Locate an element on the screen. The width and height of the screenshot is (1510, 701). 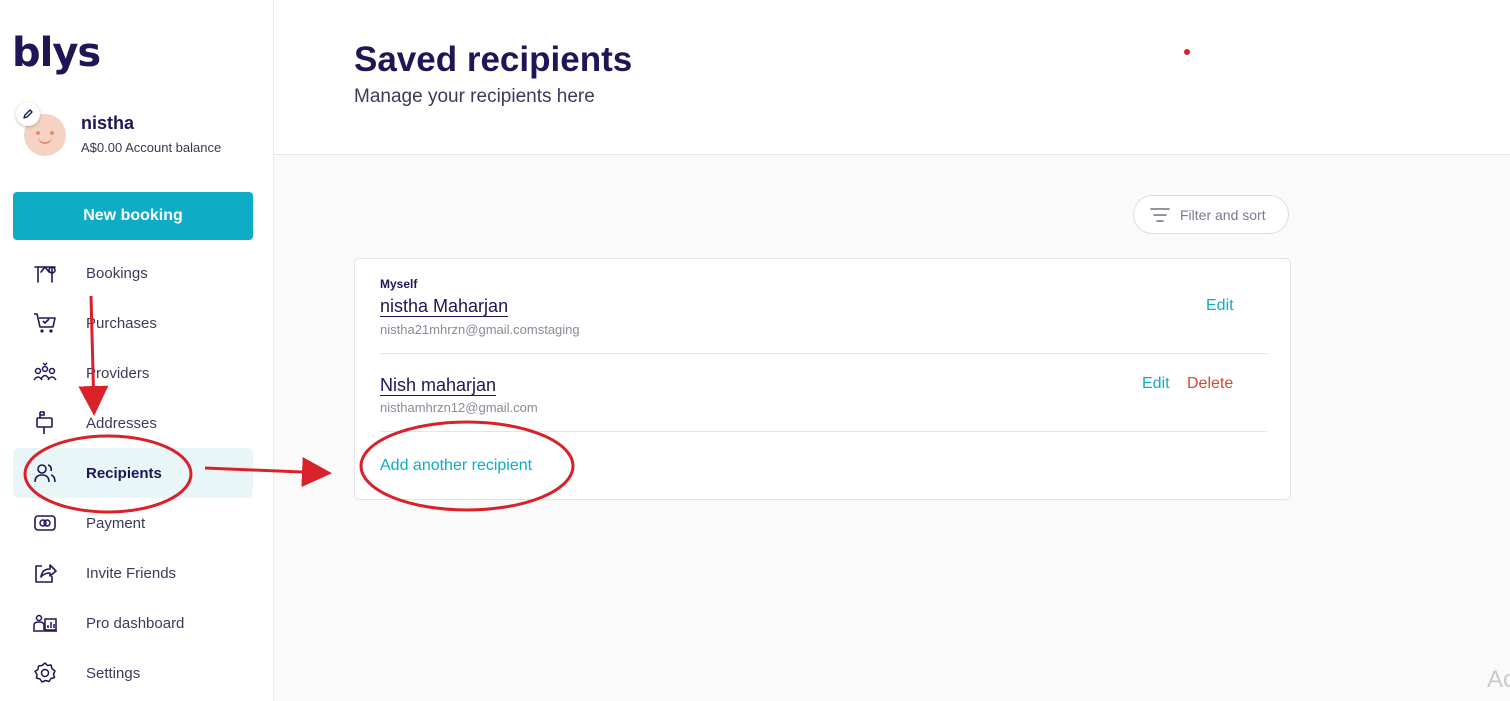
recipient-name: nistha Maharjan is located at coordinates (444, 306).